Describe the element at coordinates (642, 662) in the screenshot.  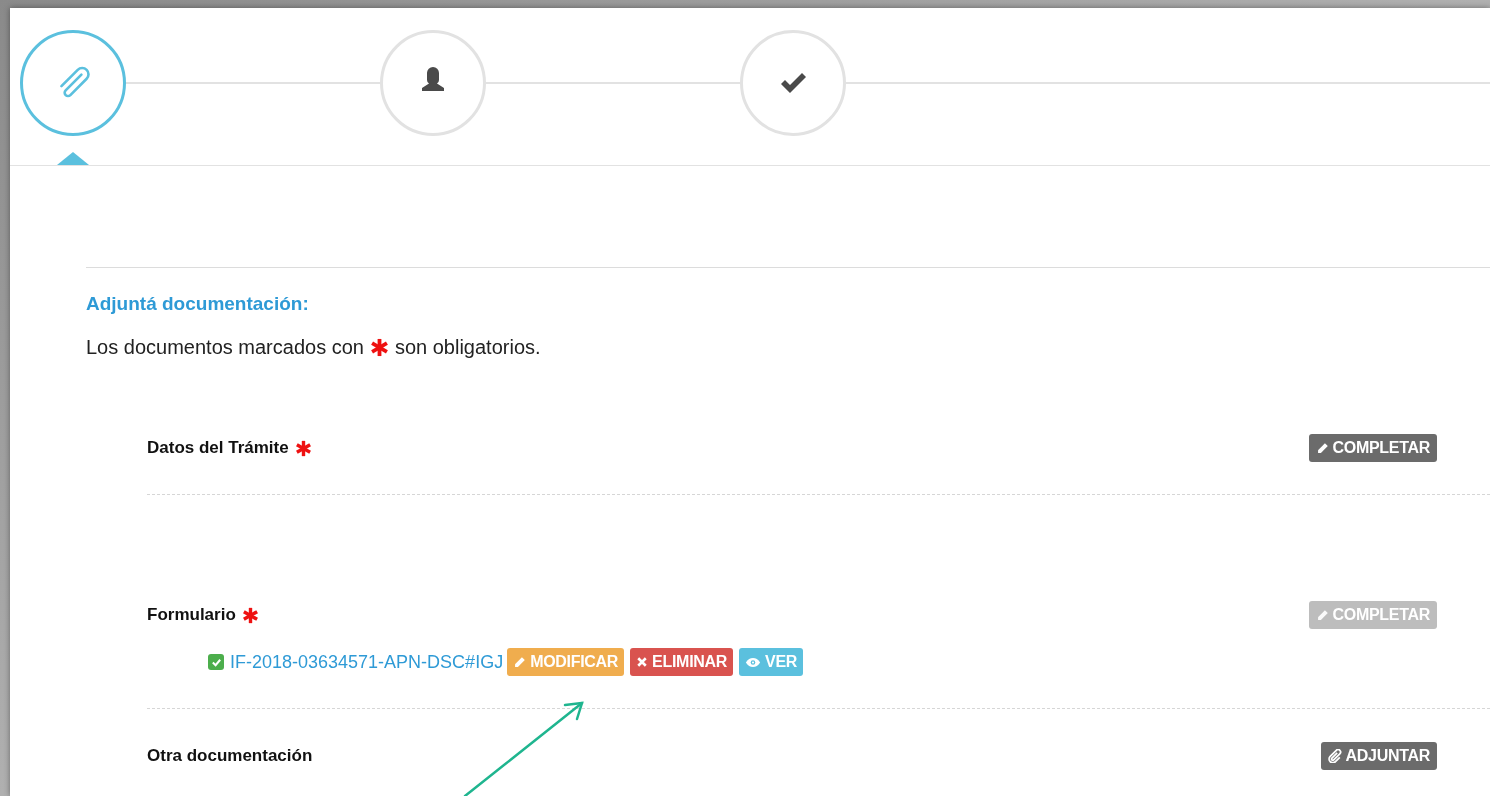
I see `close-icon` at that location.